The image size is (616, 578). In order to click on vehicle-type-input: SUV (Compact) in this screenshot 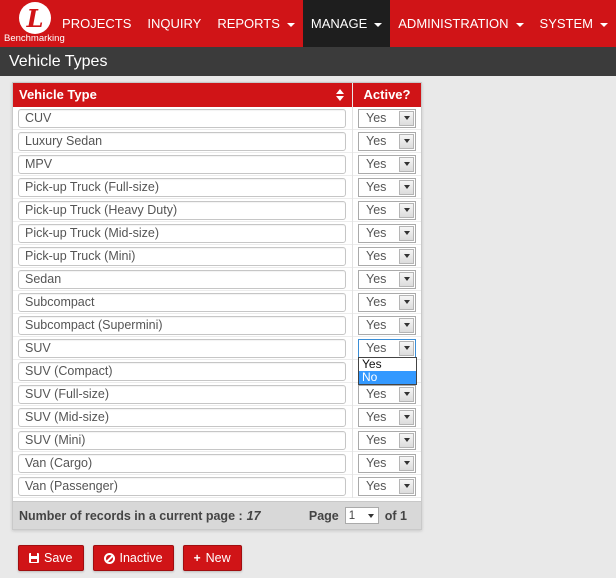, I will do `click(182, 371)`.